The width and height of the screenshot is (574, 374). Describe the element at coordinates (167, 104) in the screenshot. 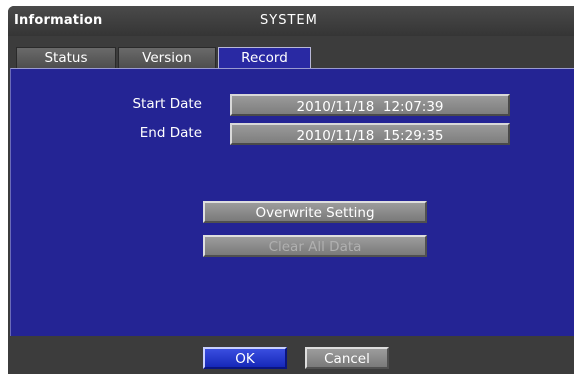

I see `start-date-label: Start Date` at that location.